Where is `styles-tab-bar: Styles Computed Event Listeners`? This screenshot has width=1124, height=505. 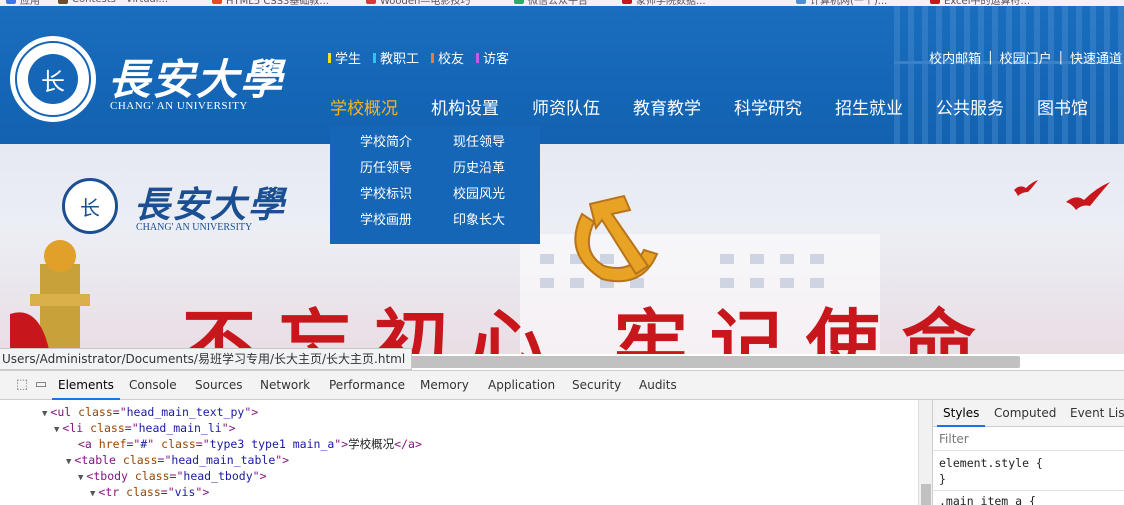
styles-tab-bar: Styles Computed Event Listeners is located at coordinates (1028, 413).